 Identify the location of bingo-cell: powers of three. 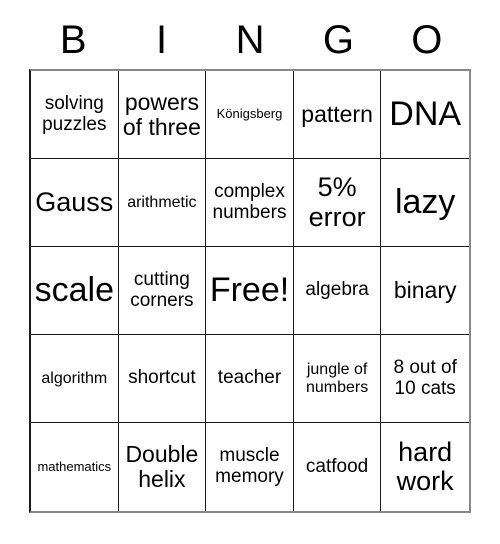
(162, 115).